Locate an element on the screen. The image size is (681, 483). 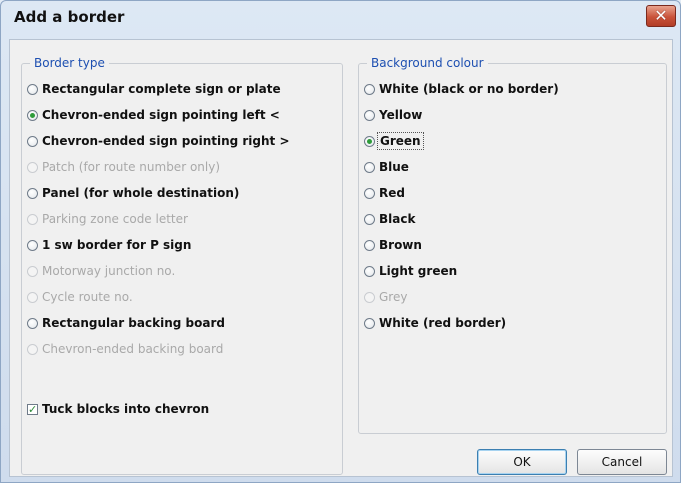
radio-light-green: Light green is located at coordinates (410, 271).